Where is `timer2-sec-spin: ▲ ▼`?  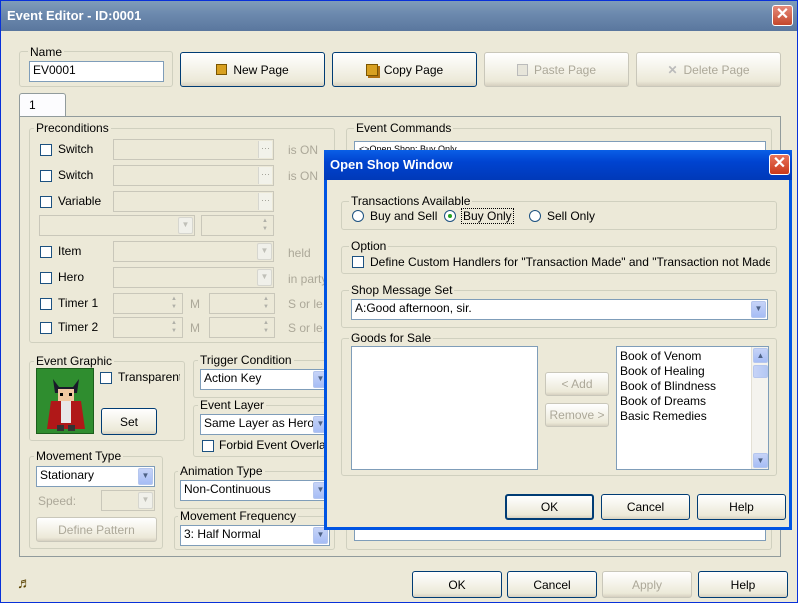
timer2-sec-spin: ▲ ▼ is located at coordinates (242, 327).